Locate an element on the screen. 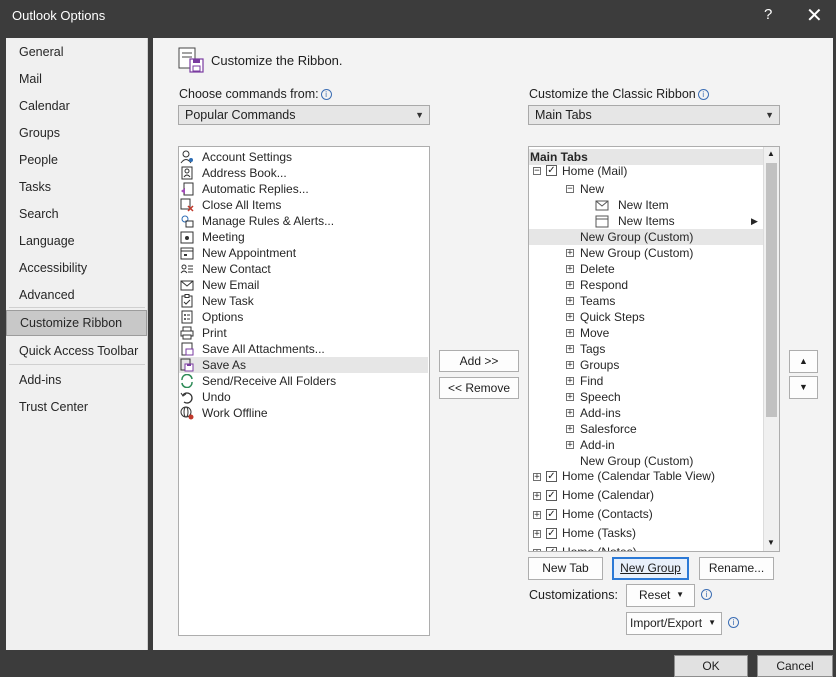  reset-dropdown-button: Reset ▼ is located at coordinates (660, 595).